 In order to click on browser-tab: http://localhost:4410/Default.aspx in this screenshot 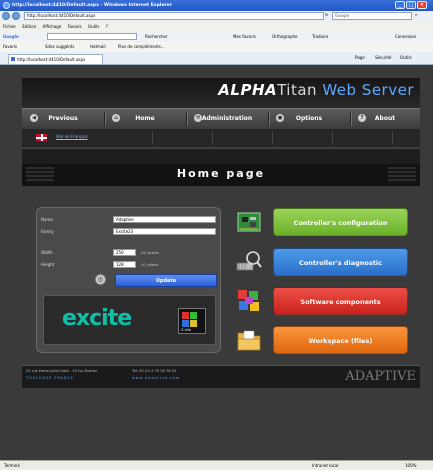, I will do `click(55, 59)`.